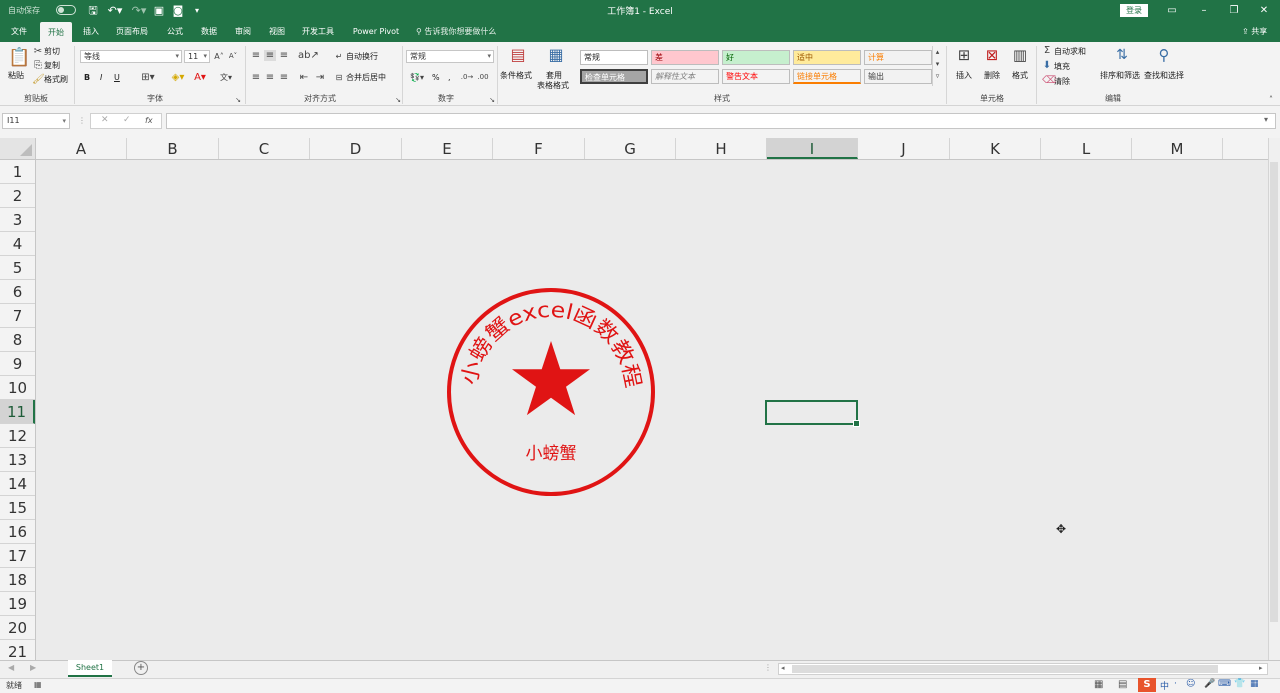 Image resolution: width=1280 pixels, height=693 pixels. I want to click on expand-formula-icon: ▾, so click(1266, 119).